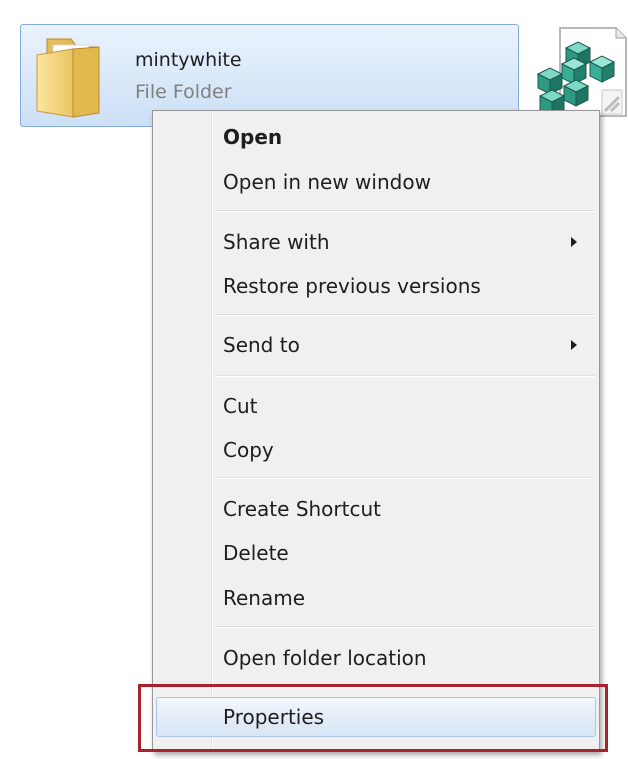  I want to click on menu-item-label: Share with, so click(276, 242).